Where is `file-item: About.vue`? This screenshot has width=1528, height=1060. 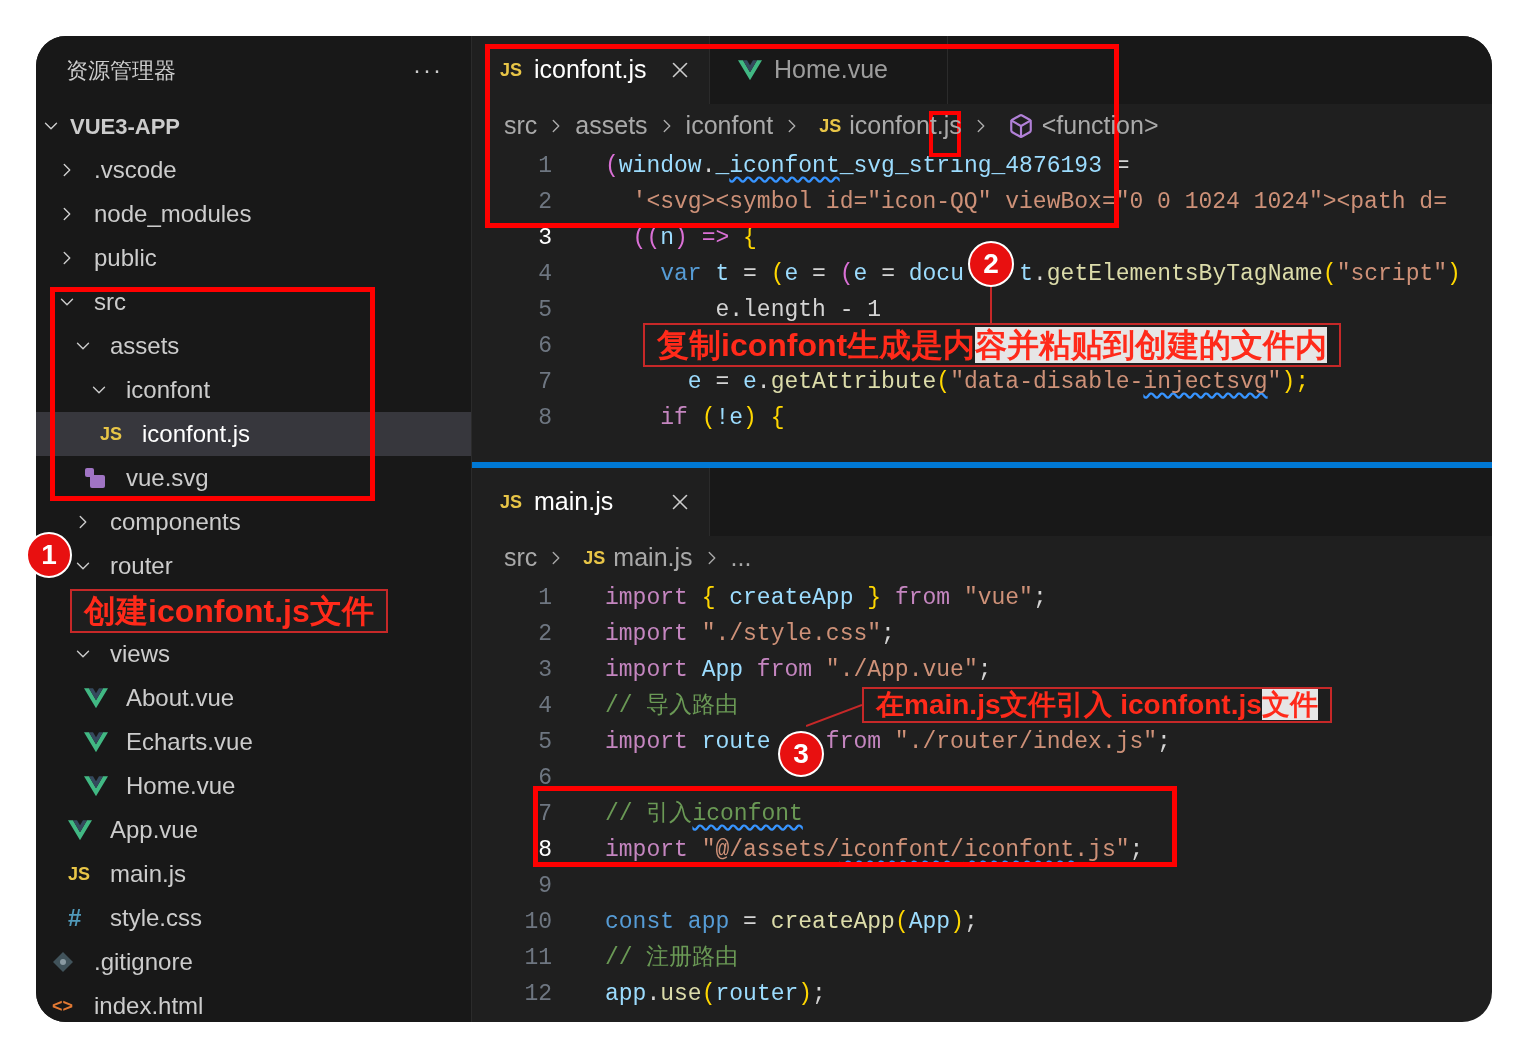 file-item: About.vue is located at coordinates (161, 698).